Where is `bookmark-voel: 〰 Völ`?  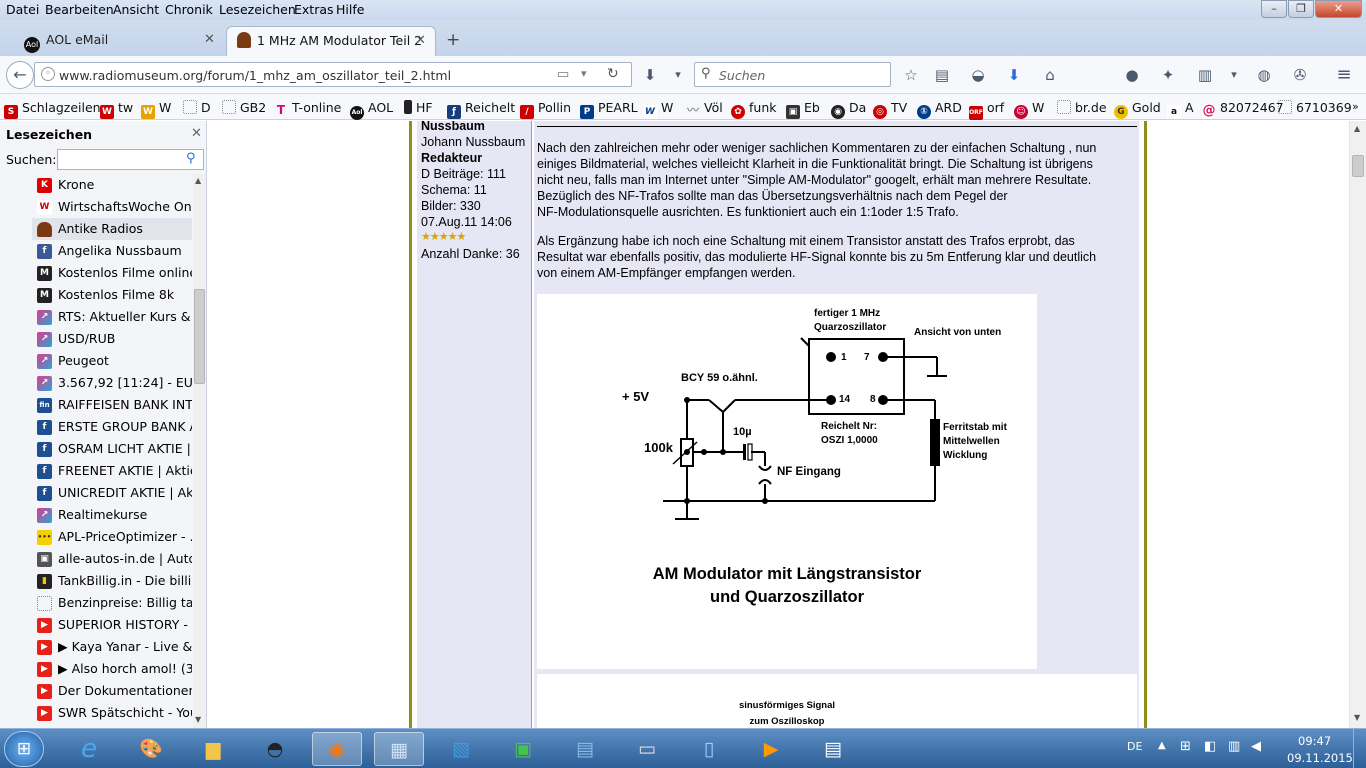
bookmark-voel: 〰 Völ is located at coordinates (704, 108).